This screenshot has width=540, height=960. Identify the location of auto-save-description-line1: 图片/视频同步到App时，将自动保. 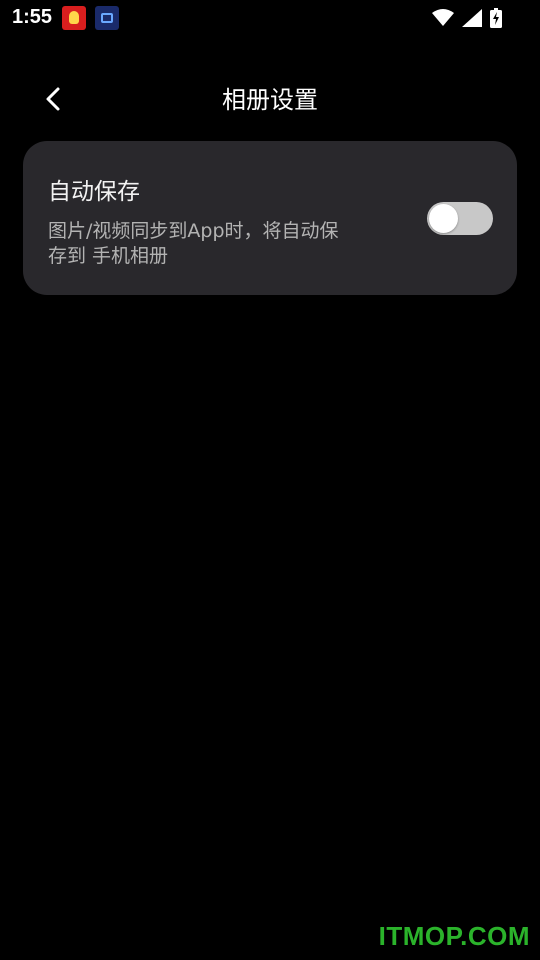
(193, 231).